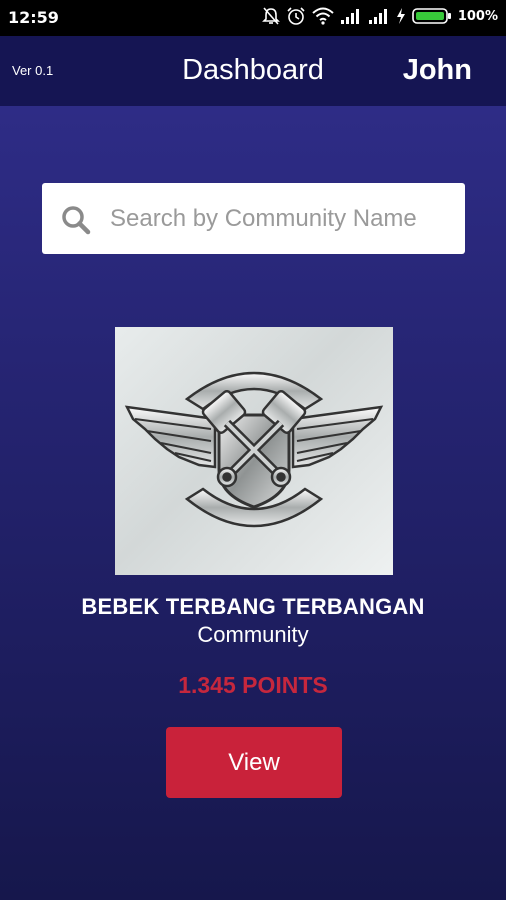  I want to click on alarm-icon, so click(296, 16).